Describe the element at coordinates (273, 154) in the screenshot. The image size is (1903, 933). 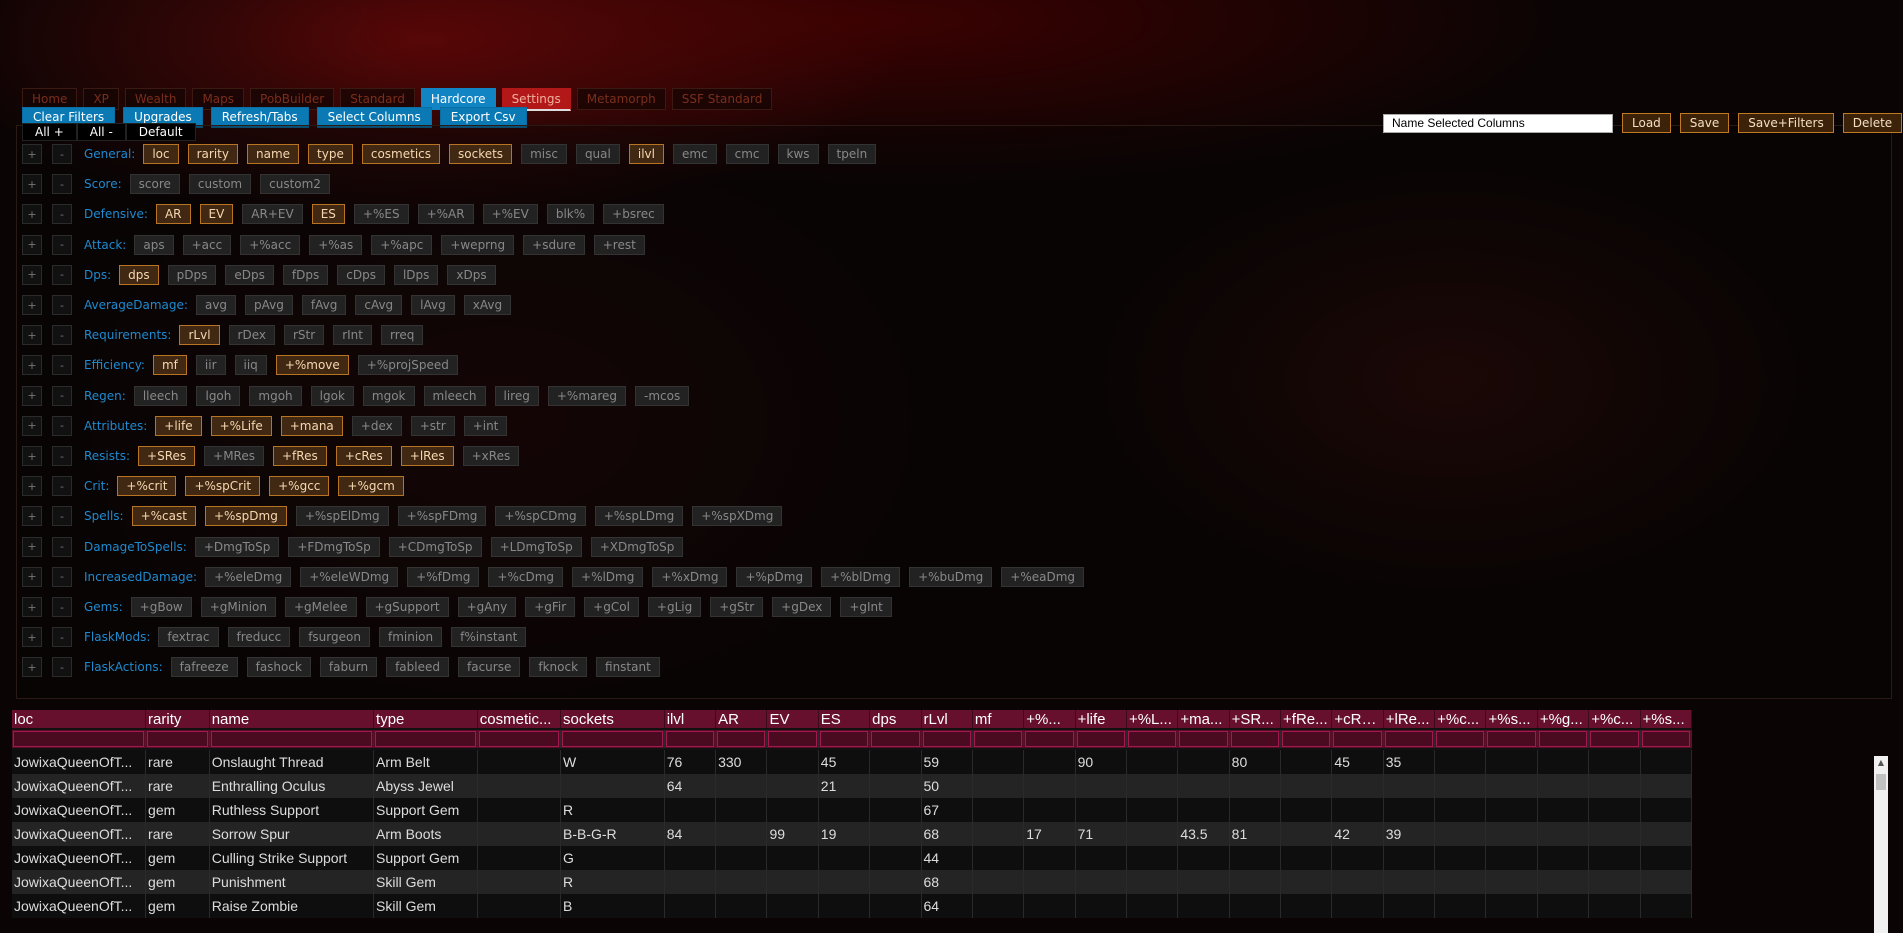
I see `column-toggle-name: name` at that location.